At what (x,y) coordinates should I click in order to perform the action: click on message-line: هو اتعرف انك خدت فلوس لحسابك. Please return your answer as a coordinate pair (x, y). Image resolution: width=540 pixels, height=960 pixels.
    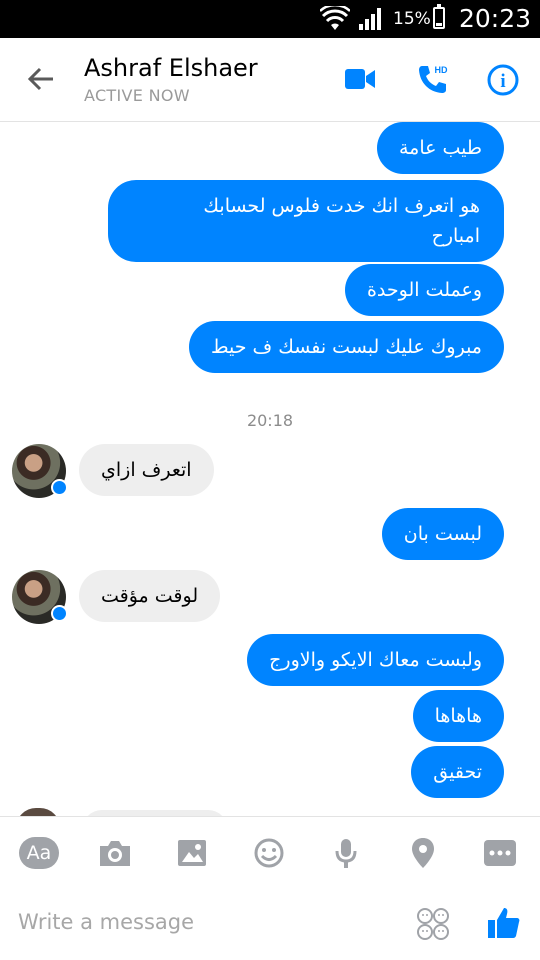
    Looking at the image, I should click on (341, 206).